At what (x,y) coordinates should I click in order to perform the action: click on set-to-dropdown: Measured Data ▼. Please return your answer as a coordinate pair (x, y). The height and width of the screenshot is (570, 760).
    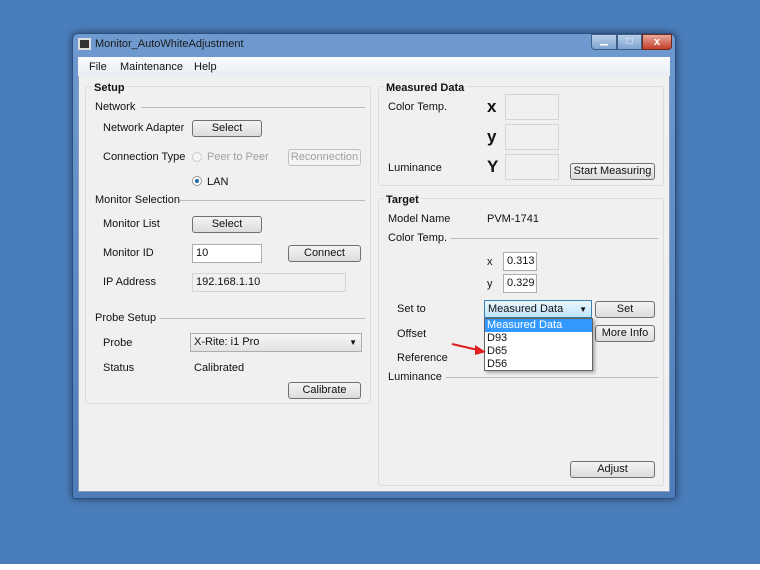
    Looking at the image, I should click on (538, 309).